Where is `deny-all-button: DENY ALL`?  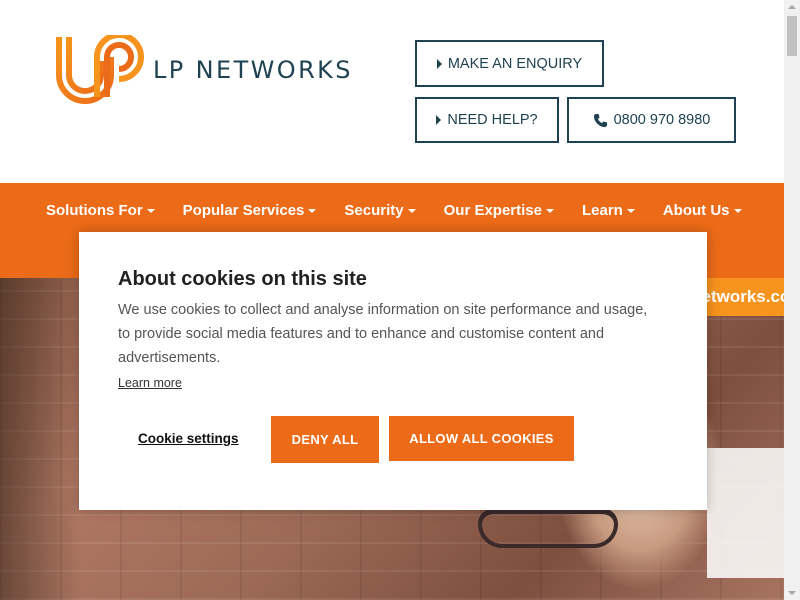
deny-all-button: DENY ALL is located at coordinates (325, 439).